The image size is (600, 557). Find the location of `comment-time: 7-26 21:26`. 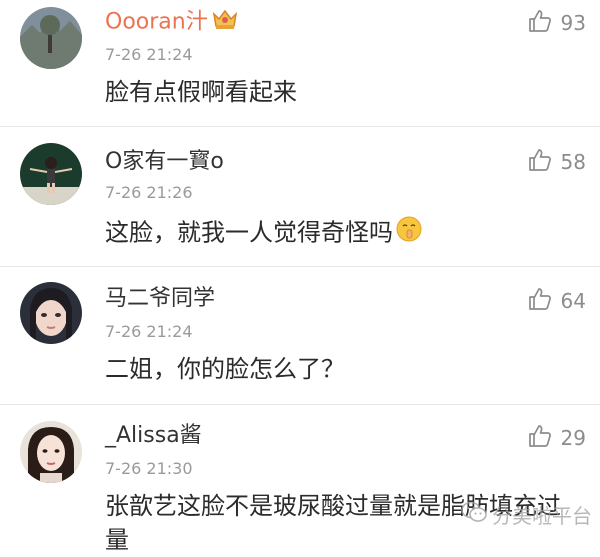

comment-time: 7-26 21:26 is located at coordinates (149, 192).